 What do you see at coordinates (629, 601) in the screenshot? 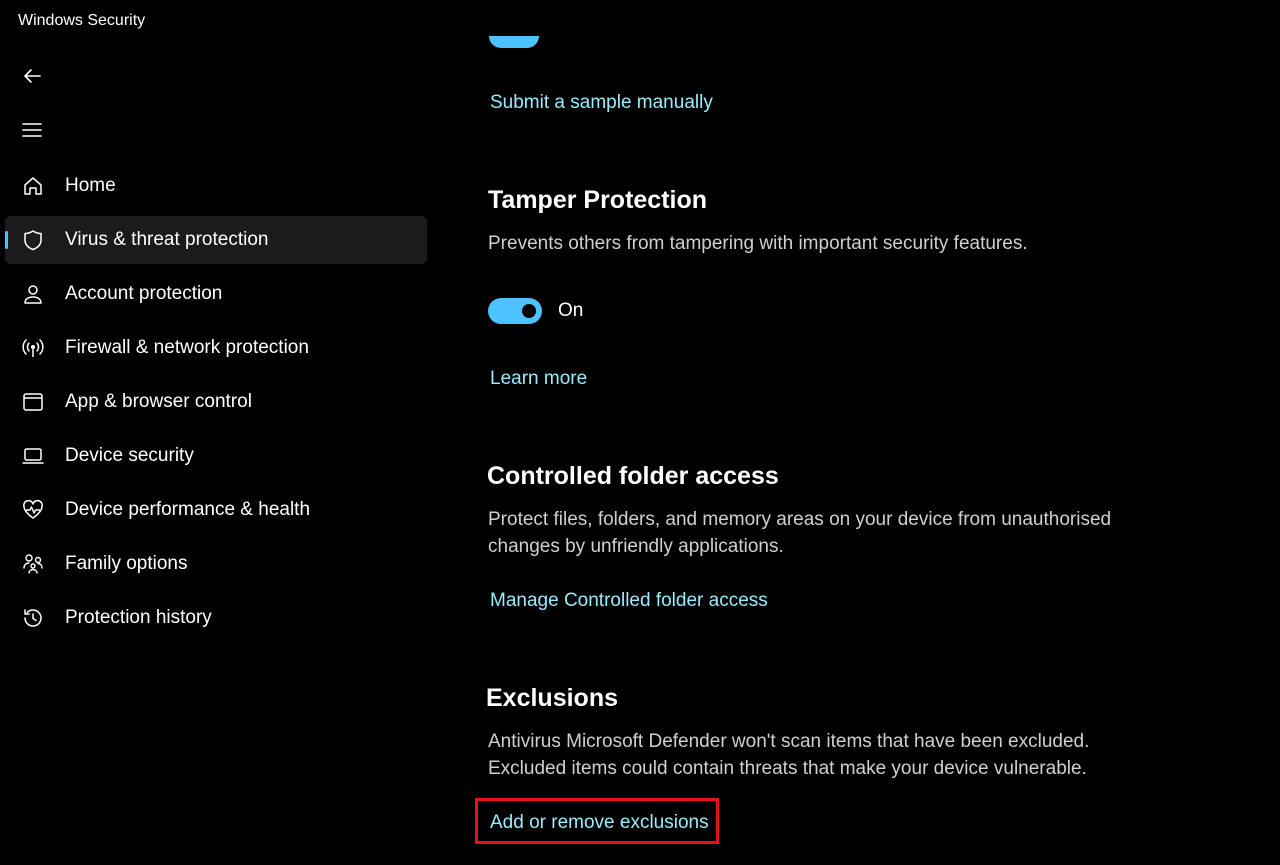
I see `manage-controlled-folder-access-link: Manage Controlled folder access` at bounding box center [629, 601].